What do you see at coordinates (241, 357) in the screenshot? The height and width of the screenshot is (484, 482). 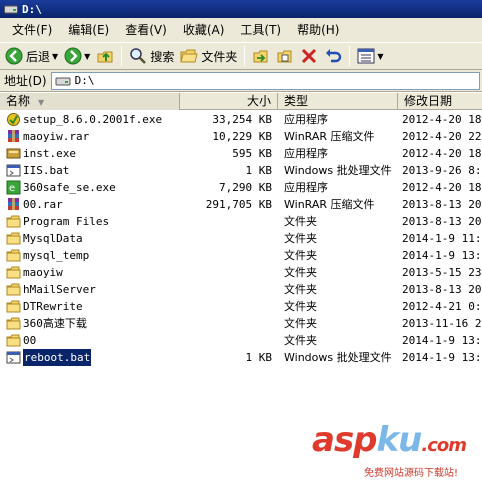 I see `file-row: reboot.bat 1 KB Windows 批处理文件 2014-1-9 13:4` at bounding box center [241, 357].